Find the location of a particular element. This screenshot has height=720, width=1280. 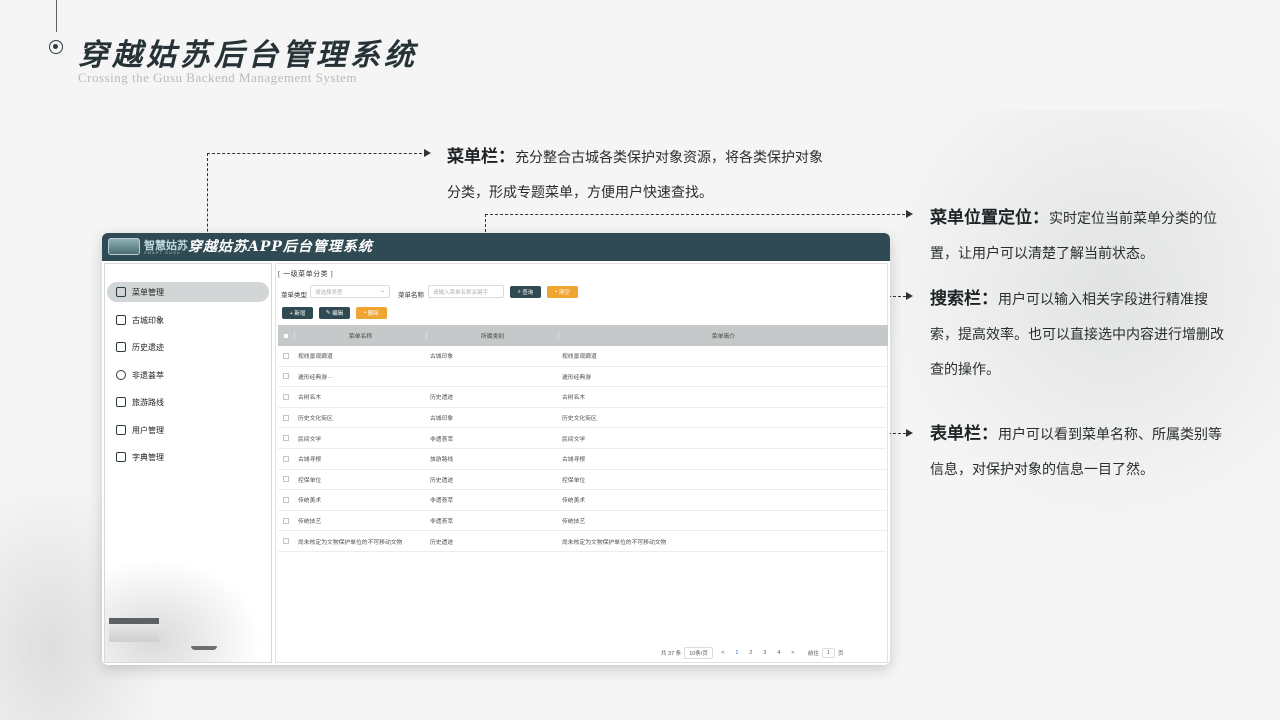

app-topbar: 智慧姑苏 SMART GUSU 穿越姑苏APP后台管理系统 is located at coordinates (496, 247).